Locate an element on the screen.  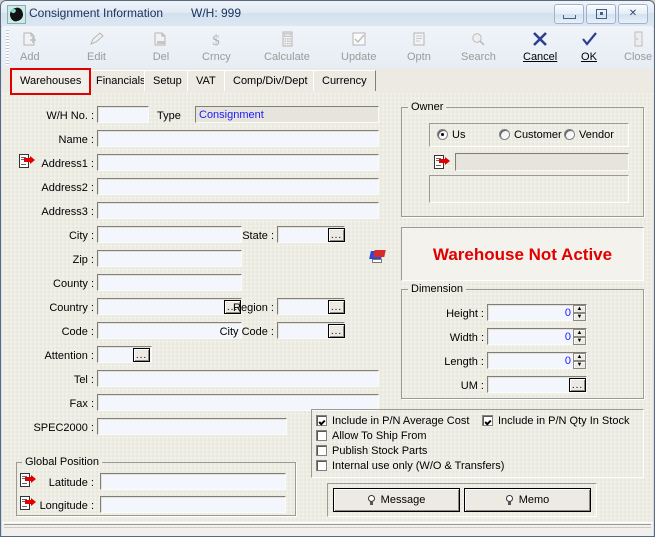
tab-vat: VAT is located at coordinates (206, 80).